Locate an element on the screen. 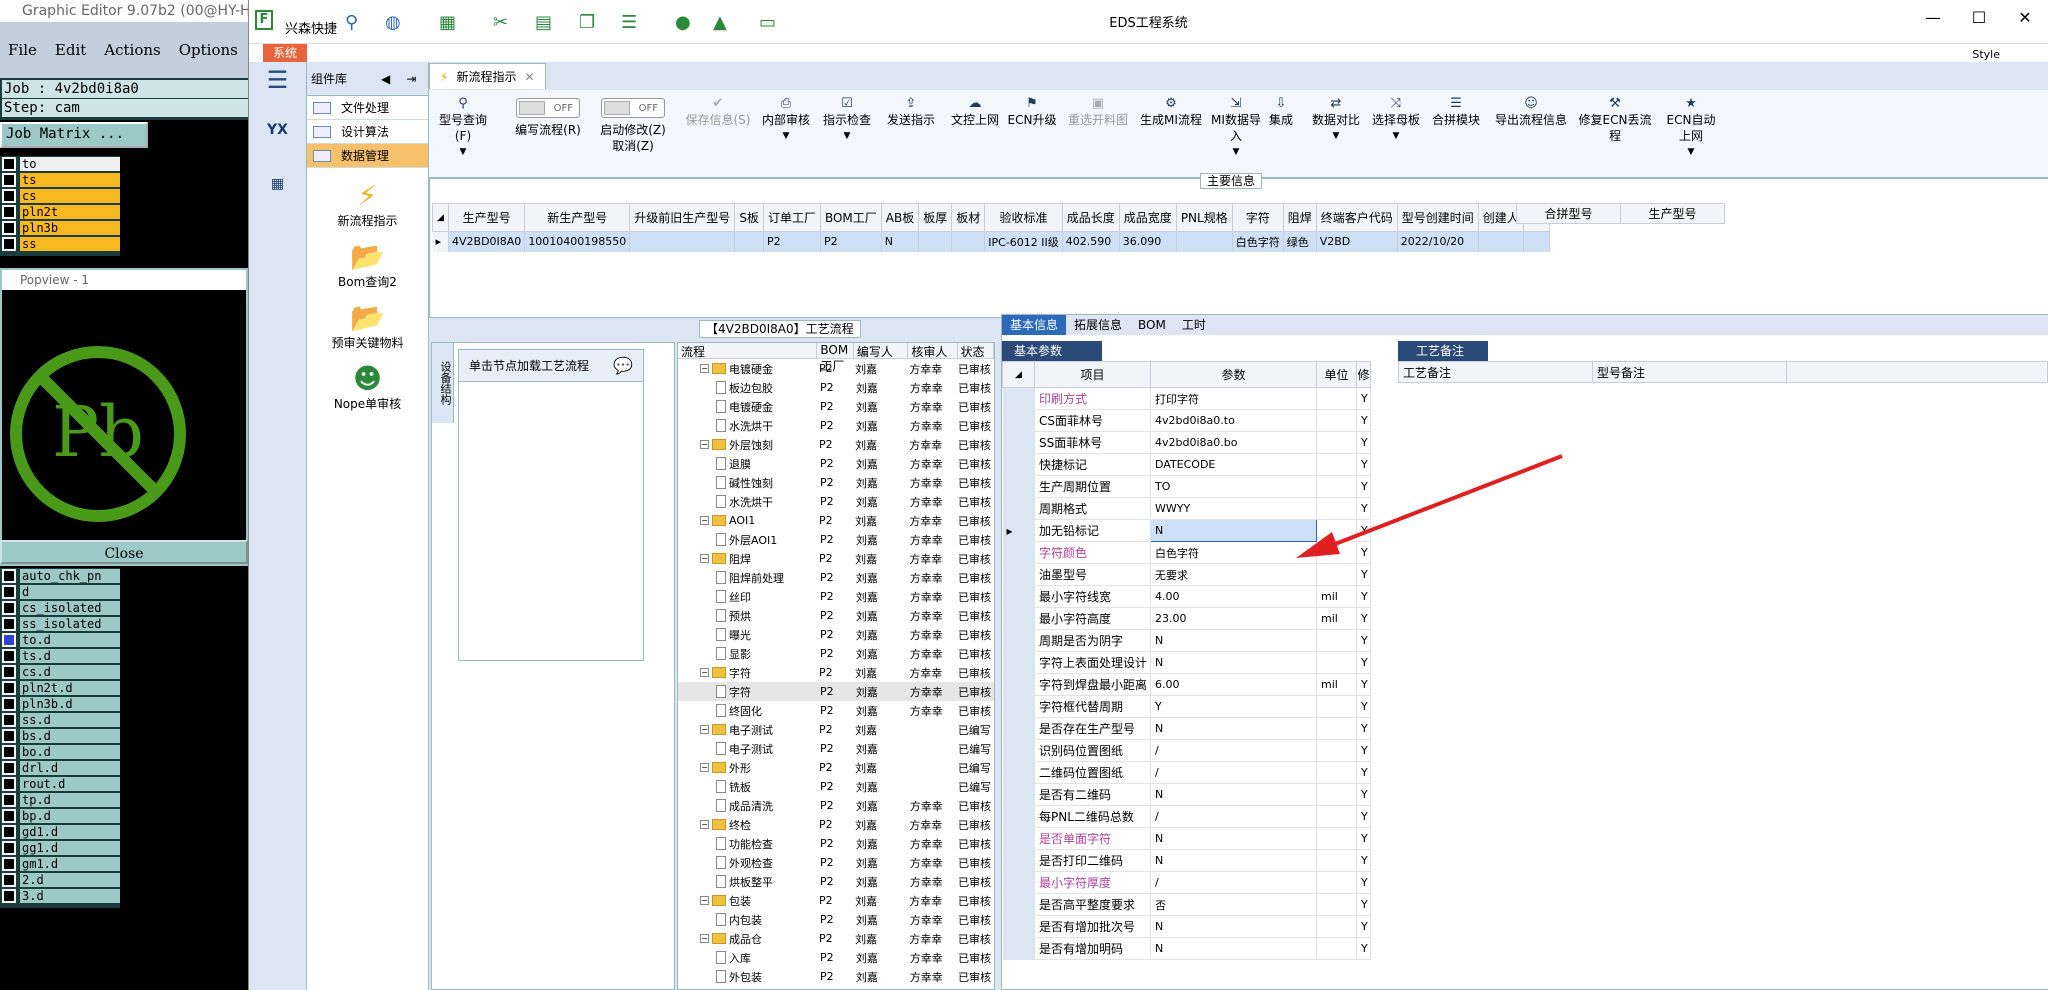  table-row: 是否有增加明码 N Y is located at coordinates (1186, 948).